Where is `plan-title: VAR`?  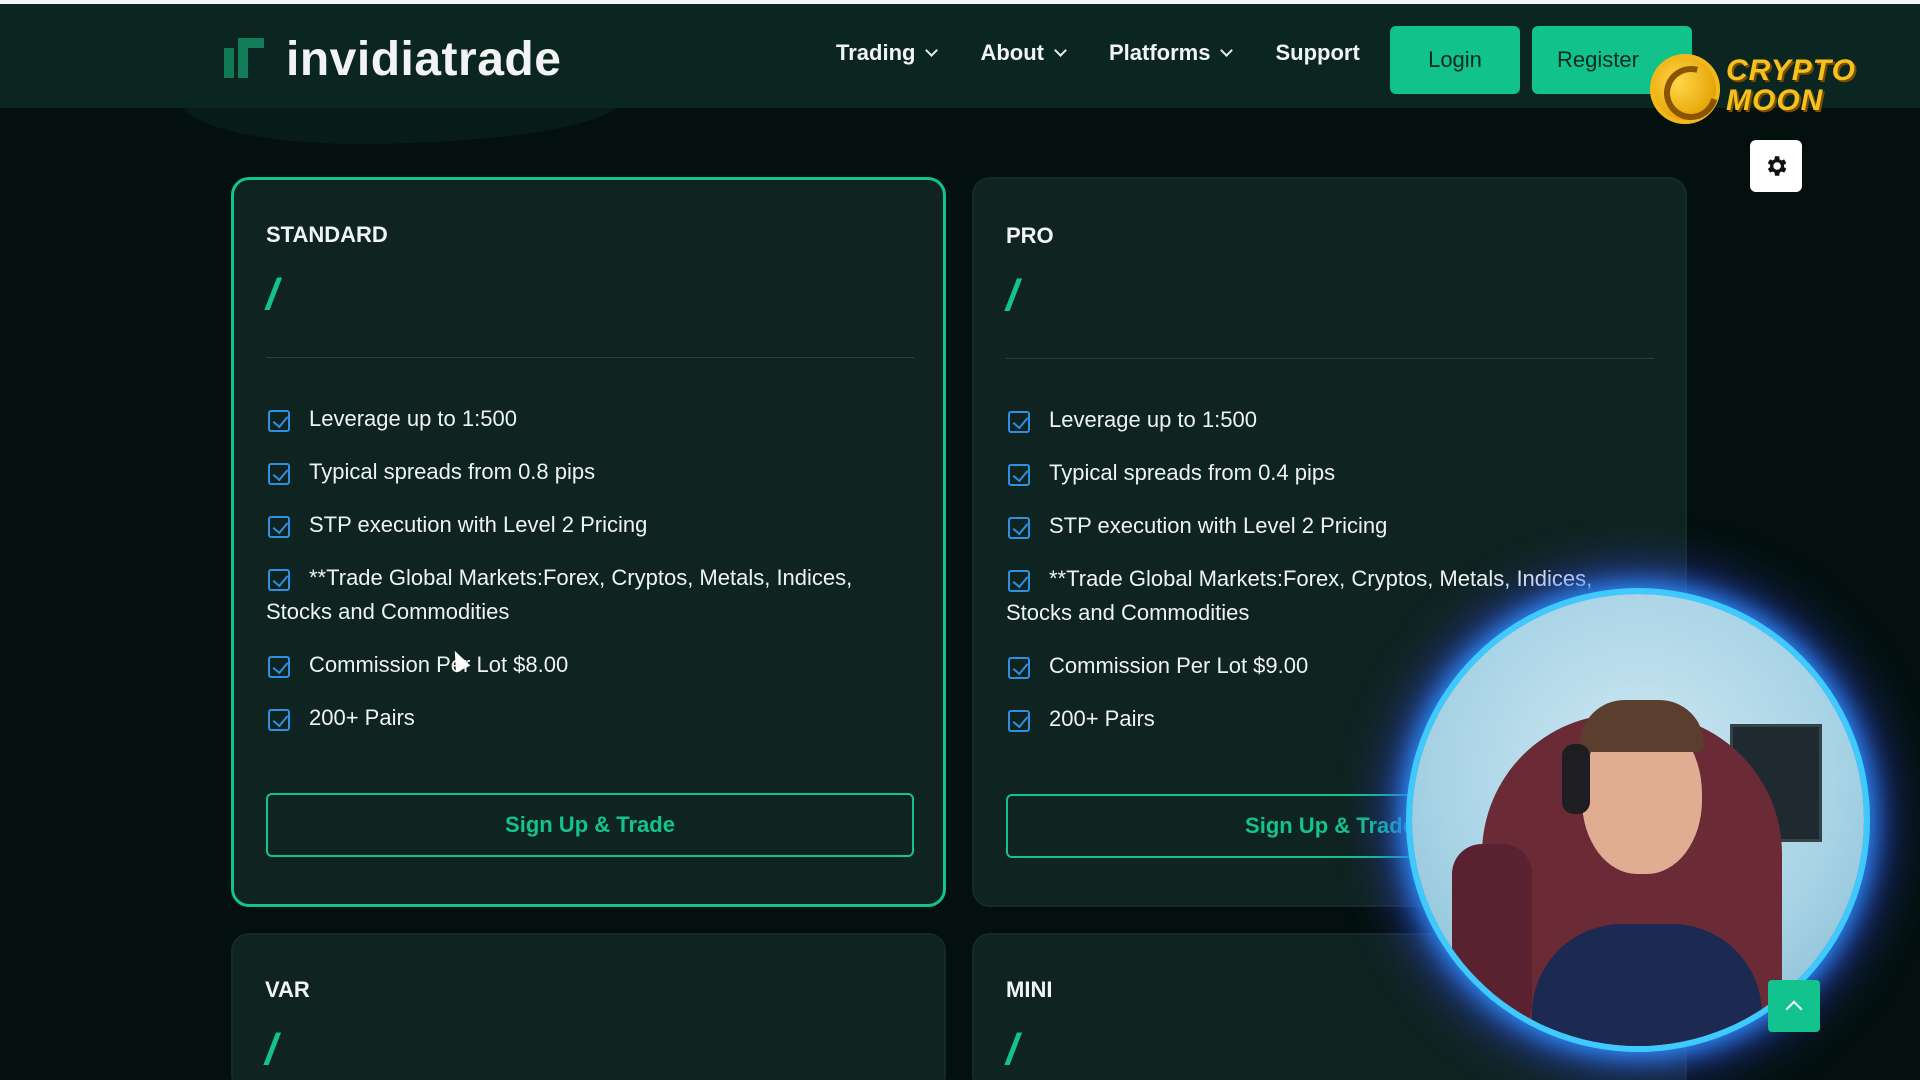
plan-title: VAR is located at coordinates (287, 989).